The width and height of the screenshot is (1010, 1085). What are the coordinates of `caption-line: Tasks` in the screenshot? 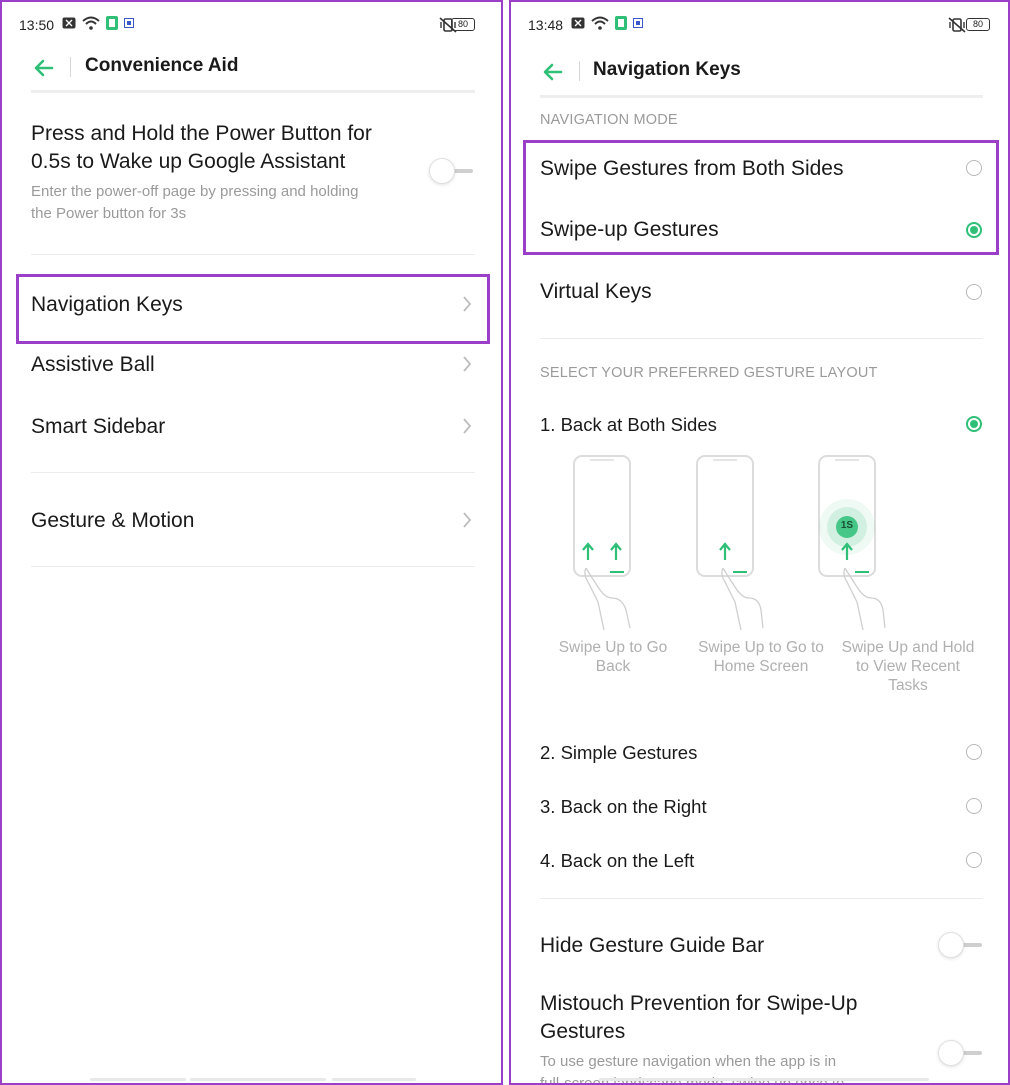 It's located at (908, 685).